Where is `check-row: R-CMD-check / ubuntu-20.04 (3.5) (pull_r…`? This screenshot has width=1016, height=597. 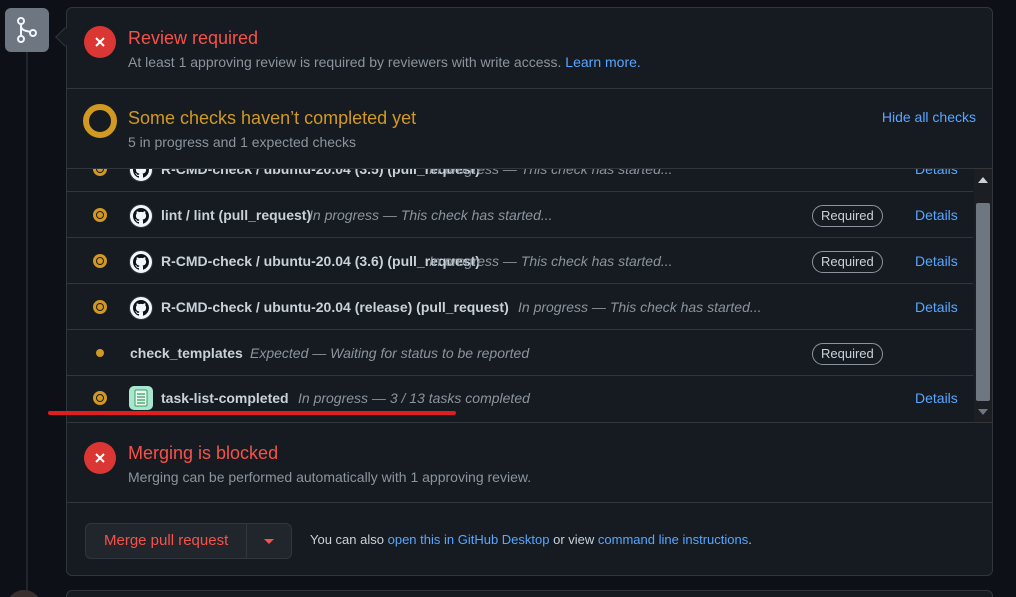
check-row: R-CMD-check / ubuntu-20.04 (3.5) (pull_r… is located at coordinates (520, 180).